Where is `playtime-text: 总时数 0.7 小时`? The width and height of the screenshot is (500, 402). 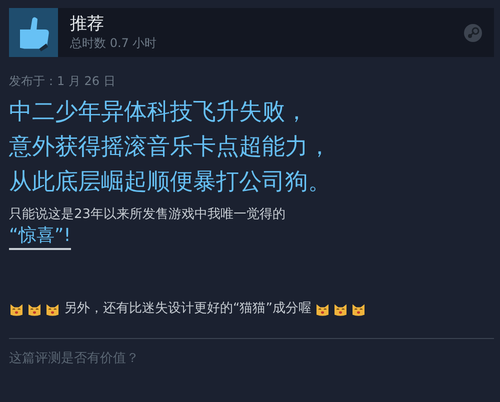
playtime-text: 总时数 0.7 小时 is located at coordinates (114, 43).